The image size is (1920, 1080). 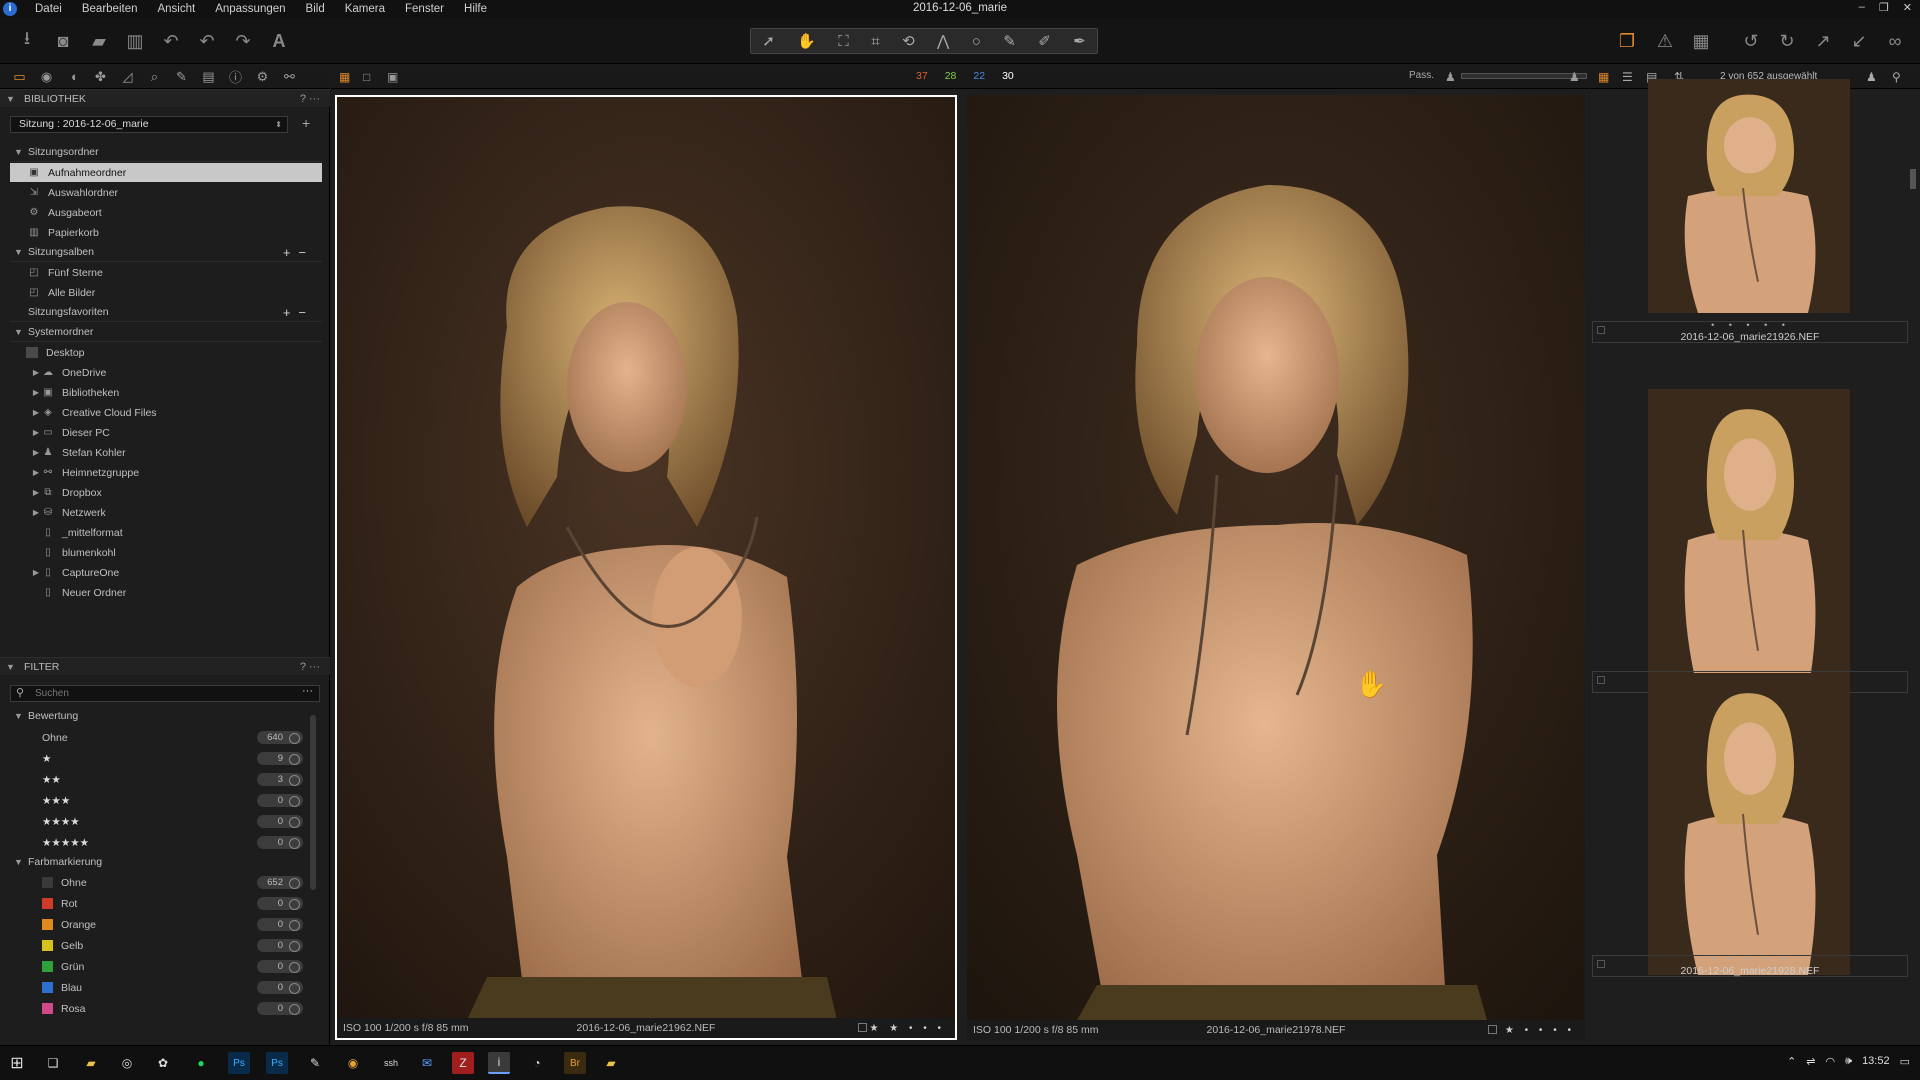 What do you see at coordinates (156, 842) in the screenshot?
I see `rating-filter-row: ★★★★★ 0` at bounding box center [156, 842].